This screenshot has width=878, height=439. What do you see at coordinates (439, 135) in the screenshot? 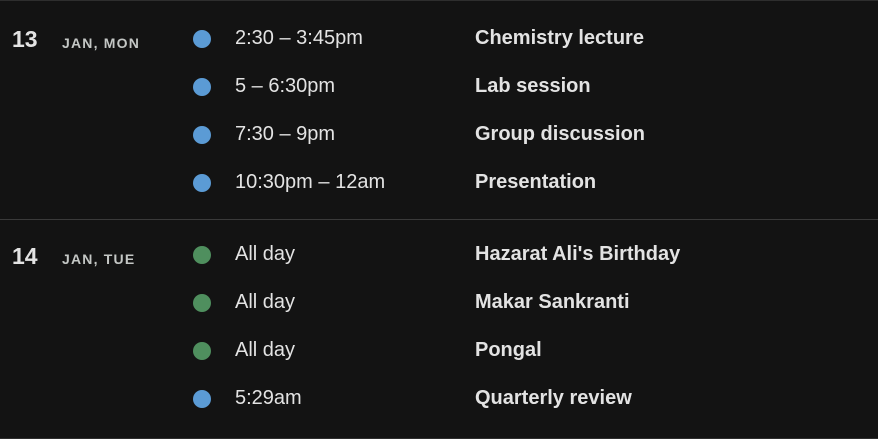
I see `event-item: 7:30 – 9pm Group discussion` at bounding box center [439, 135].